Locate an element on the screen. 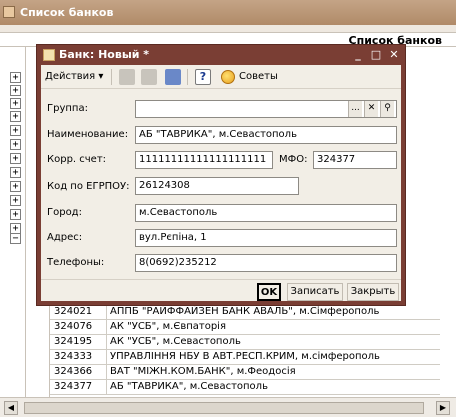  dialog-titlebar: Банк: Новый * _ □ ✕ is located at coordinates (221, 55).